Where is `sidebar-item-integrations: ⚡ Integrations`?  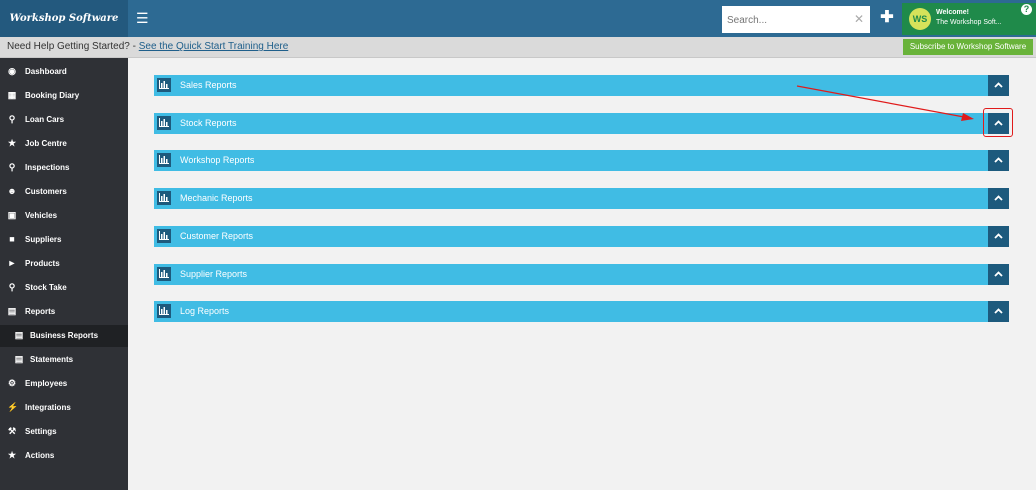 sidebar-item-integrations: ⚡ Integrations is located at coordinates (64, 408).